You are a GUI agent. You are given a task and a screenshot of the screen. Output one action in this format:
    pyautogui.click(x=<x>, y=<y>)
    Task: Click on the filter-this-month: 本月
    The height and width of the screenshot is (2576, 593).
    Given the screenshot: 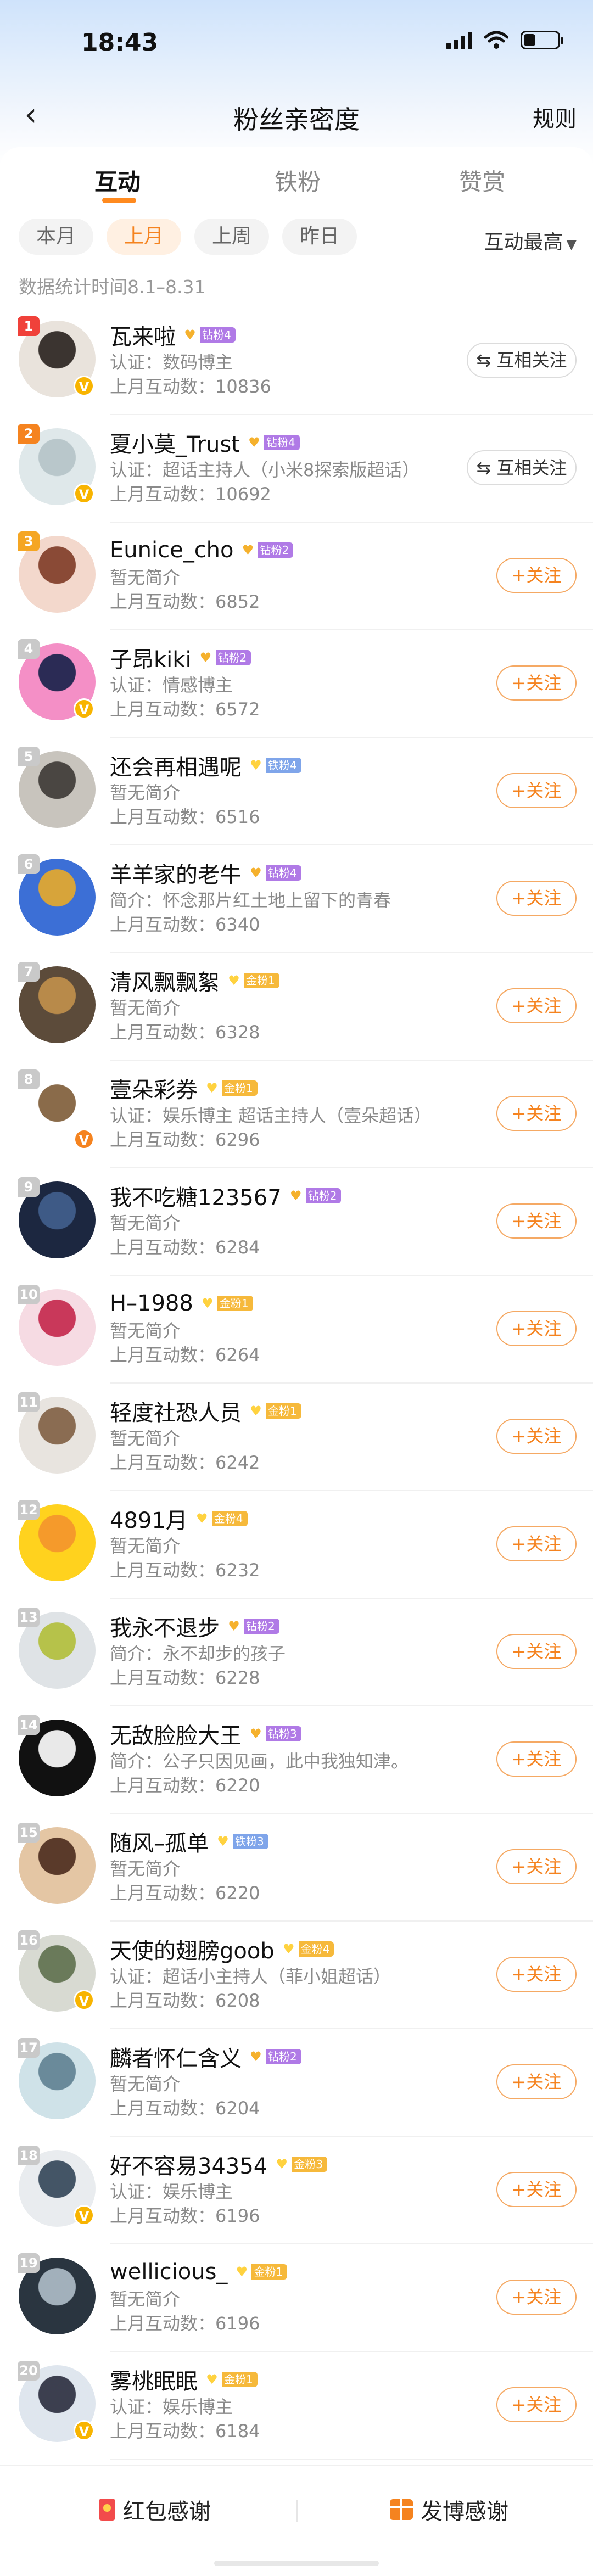 What is the action you would take?
    pyautogui.click(x=56, y=237)
    